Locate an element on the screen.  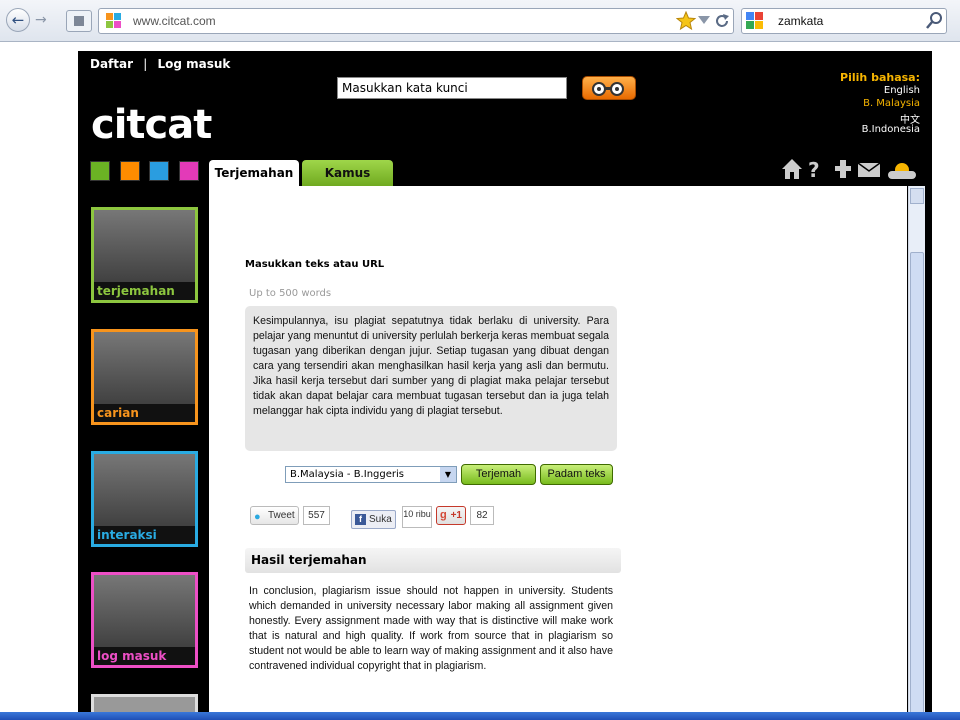
bookmark-star-icon is located at coordinates (686, 21).